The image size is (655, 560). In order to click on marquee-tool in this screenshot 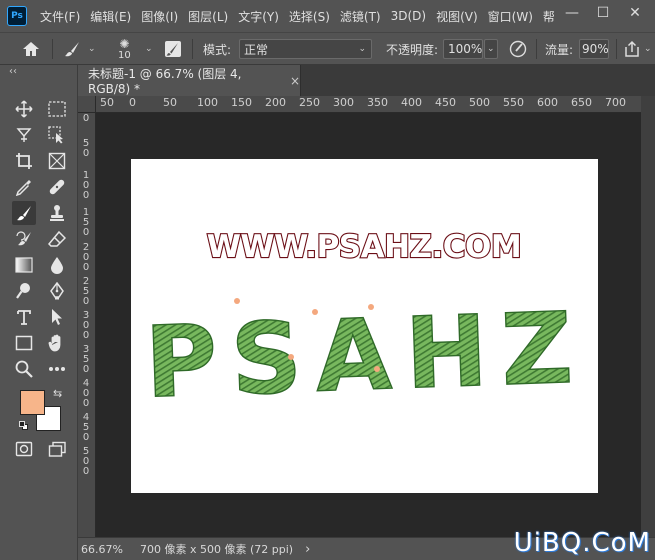, I will do `click(57, 109)`.